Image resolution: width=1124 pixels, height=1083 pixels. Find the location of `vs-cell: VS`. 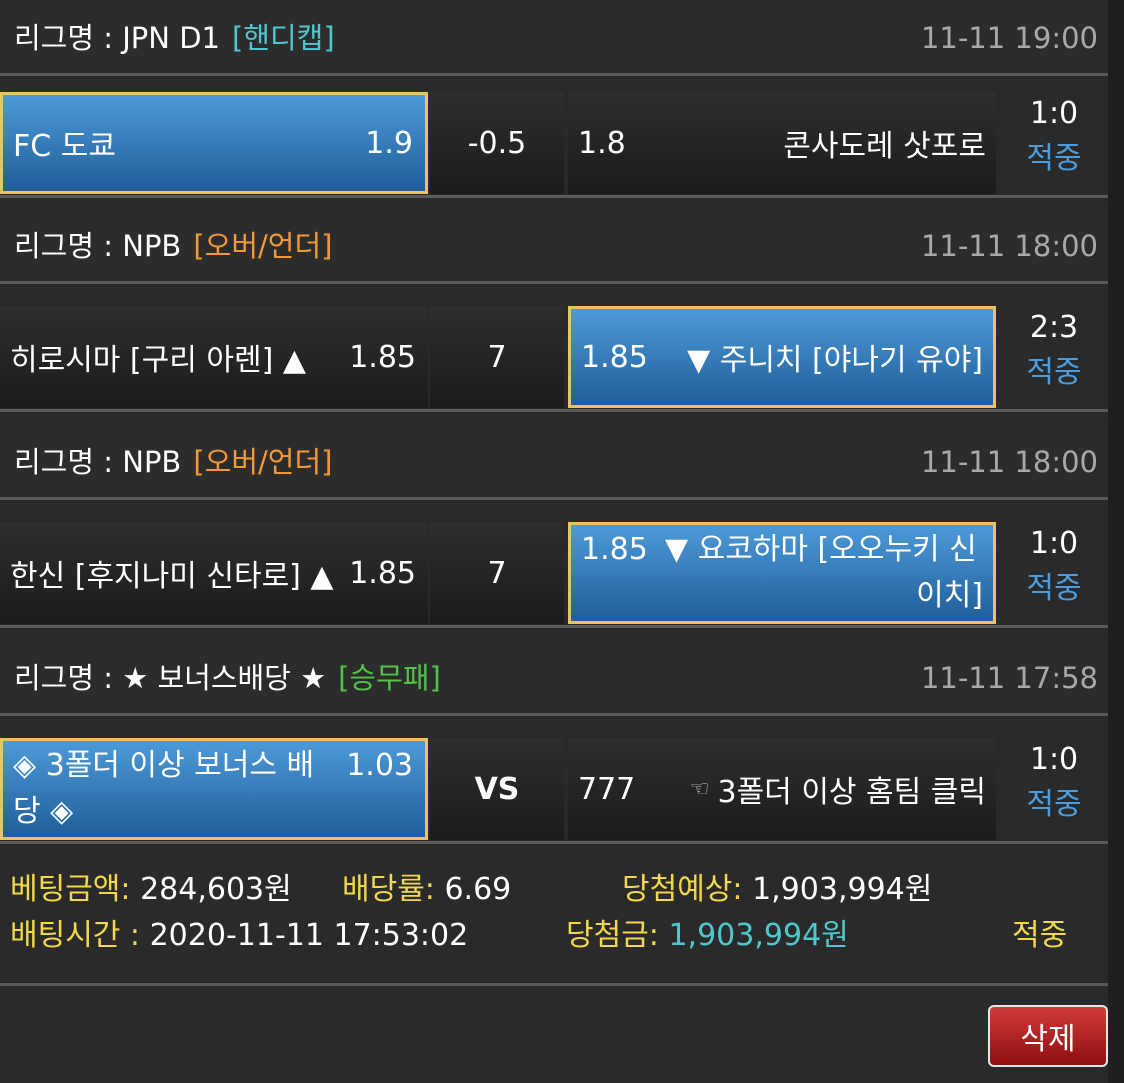

vs-cell: VS is located at coordinates (497, 789).